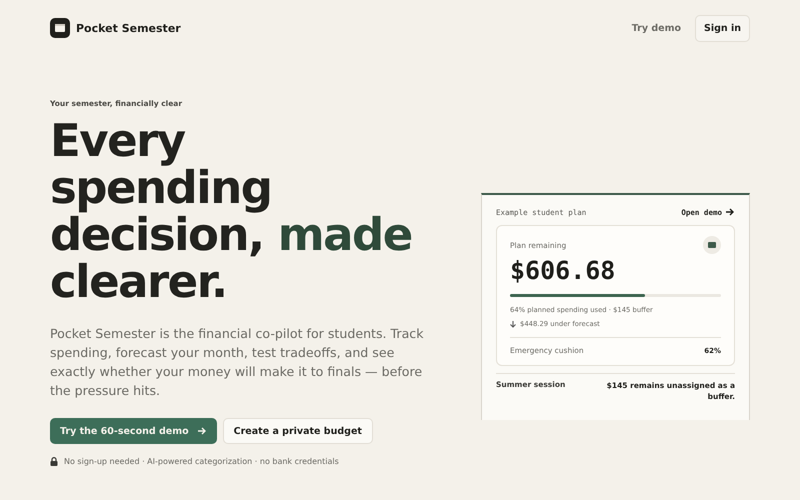  I want to click on app-logo-icon, so click(60, 28).